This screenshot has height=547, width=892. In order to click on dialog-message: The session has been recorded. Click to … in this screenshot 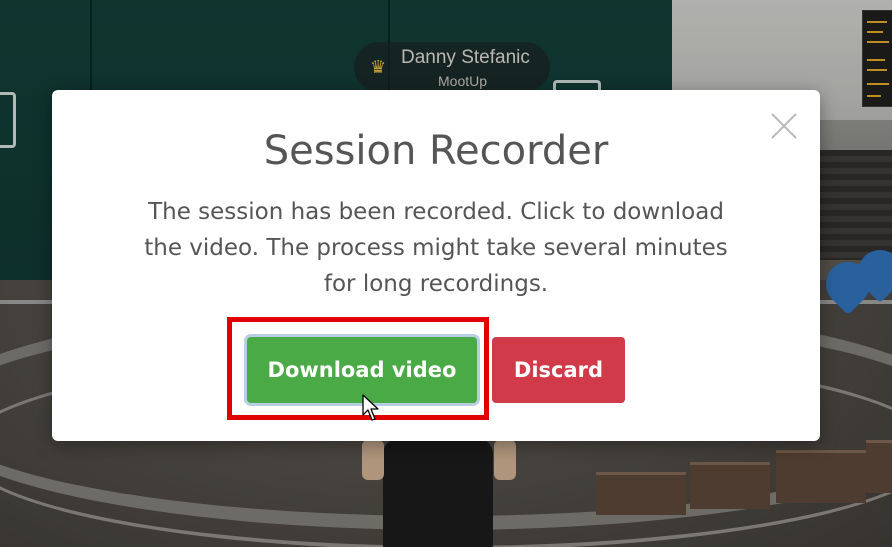, I will do `click(436, 248)`.